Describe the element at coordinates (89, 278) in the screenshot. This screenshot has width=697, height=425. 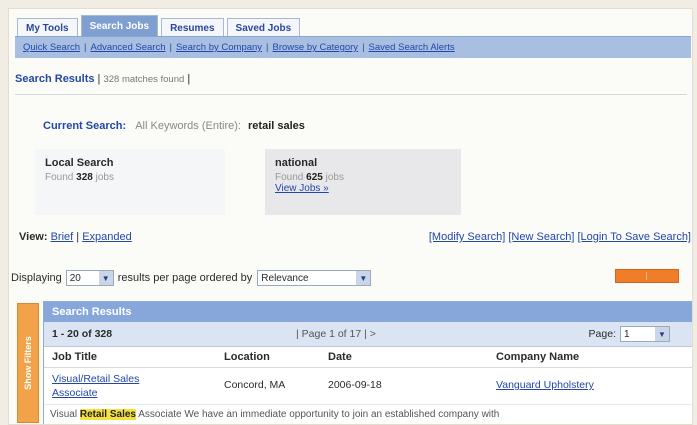
I see `per-page-select: 20 ▼` at that location.